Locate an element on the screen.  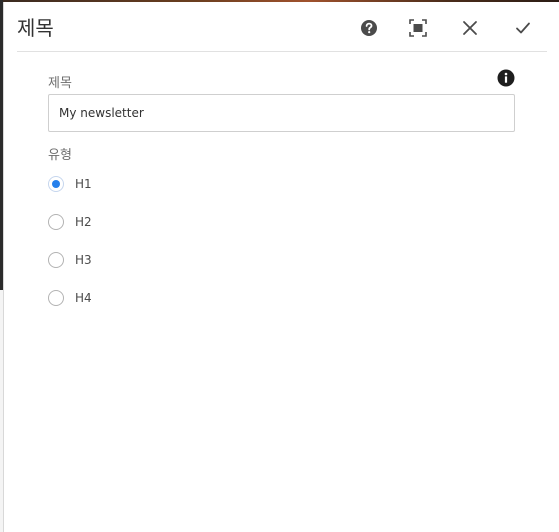
radio-label: H1 is located at coordinates (83, 184).